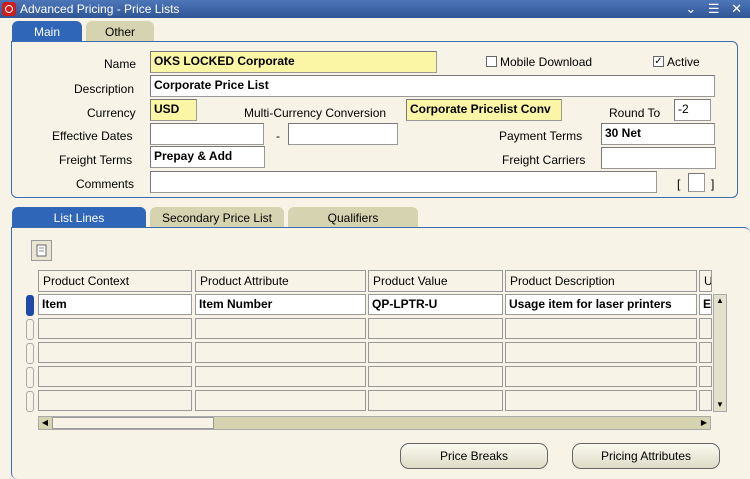  Describe the element at coordinates (403, 182) in the screenshot. I see `comments-field` at that location.